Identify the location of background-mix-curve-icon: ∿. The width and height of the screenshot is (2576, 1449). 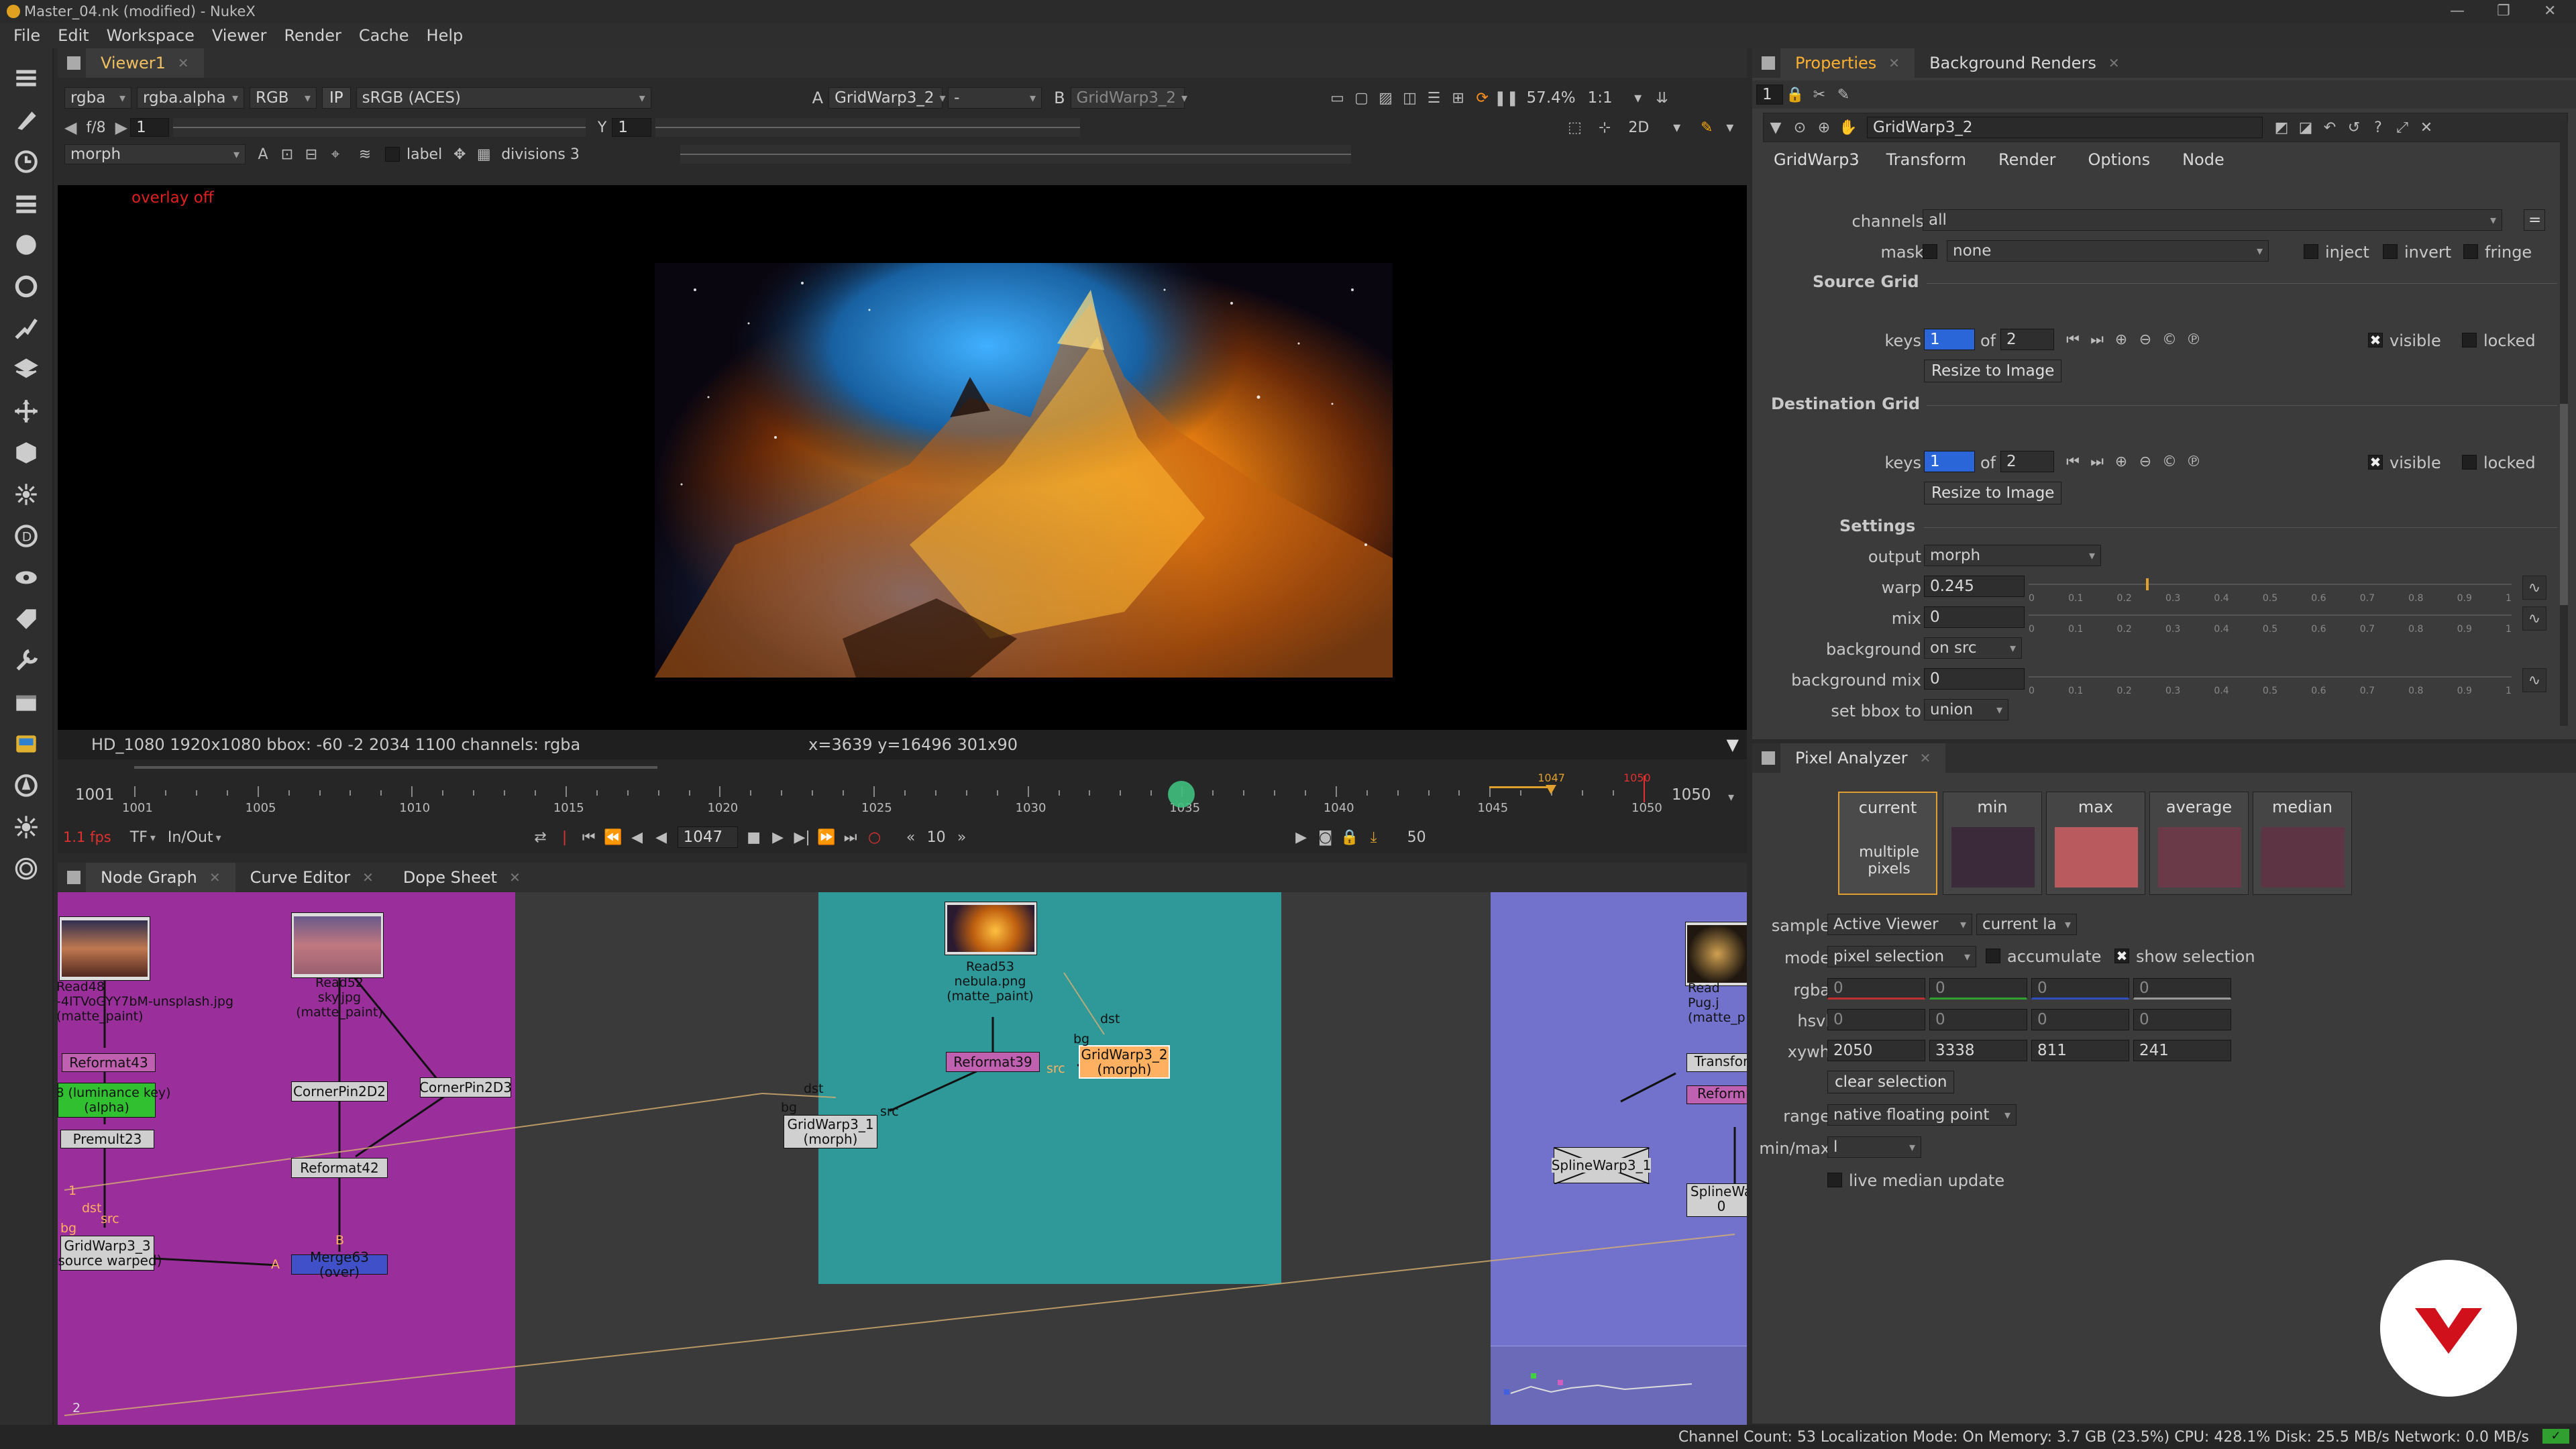
(2534, 680).